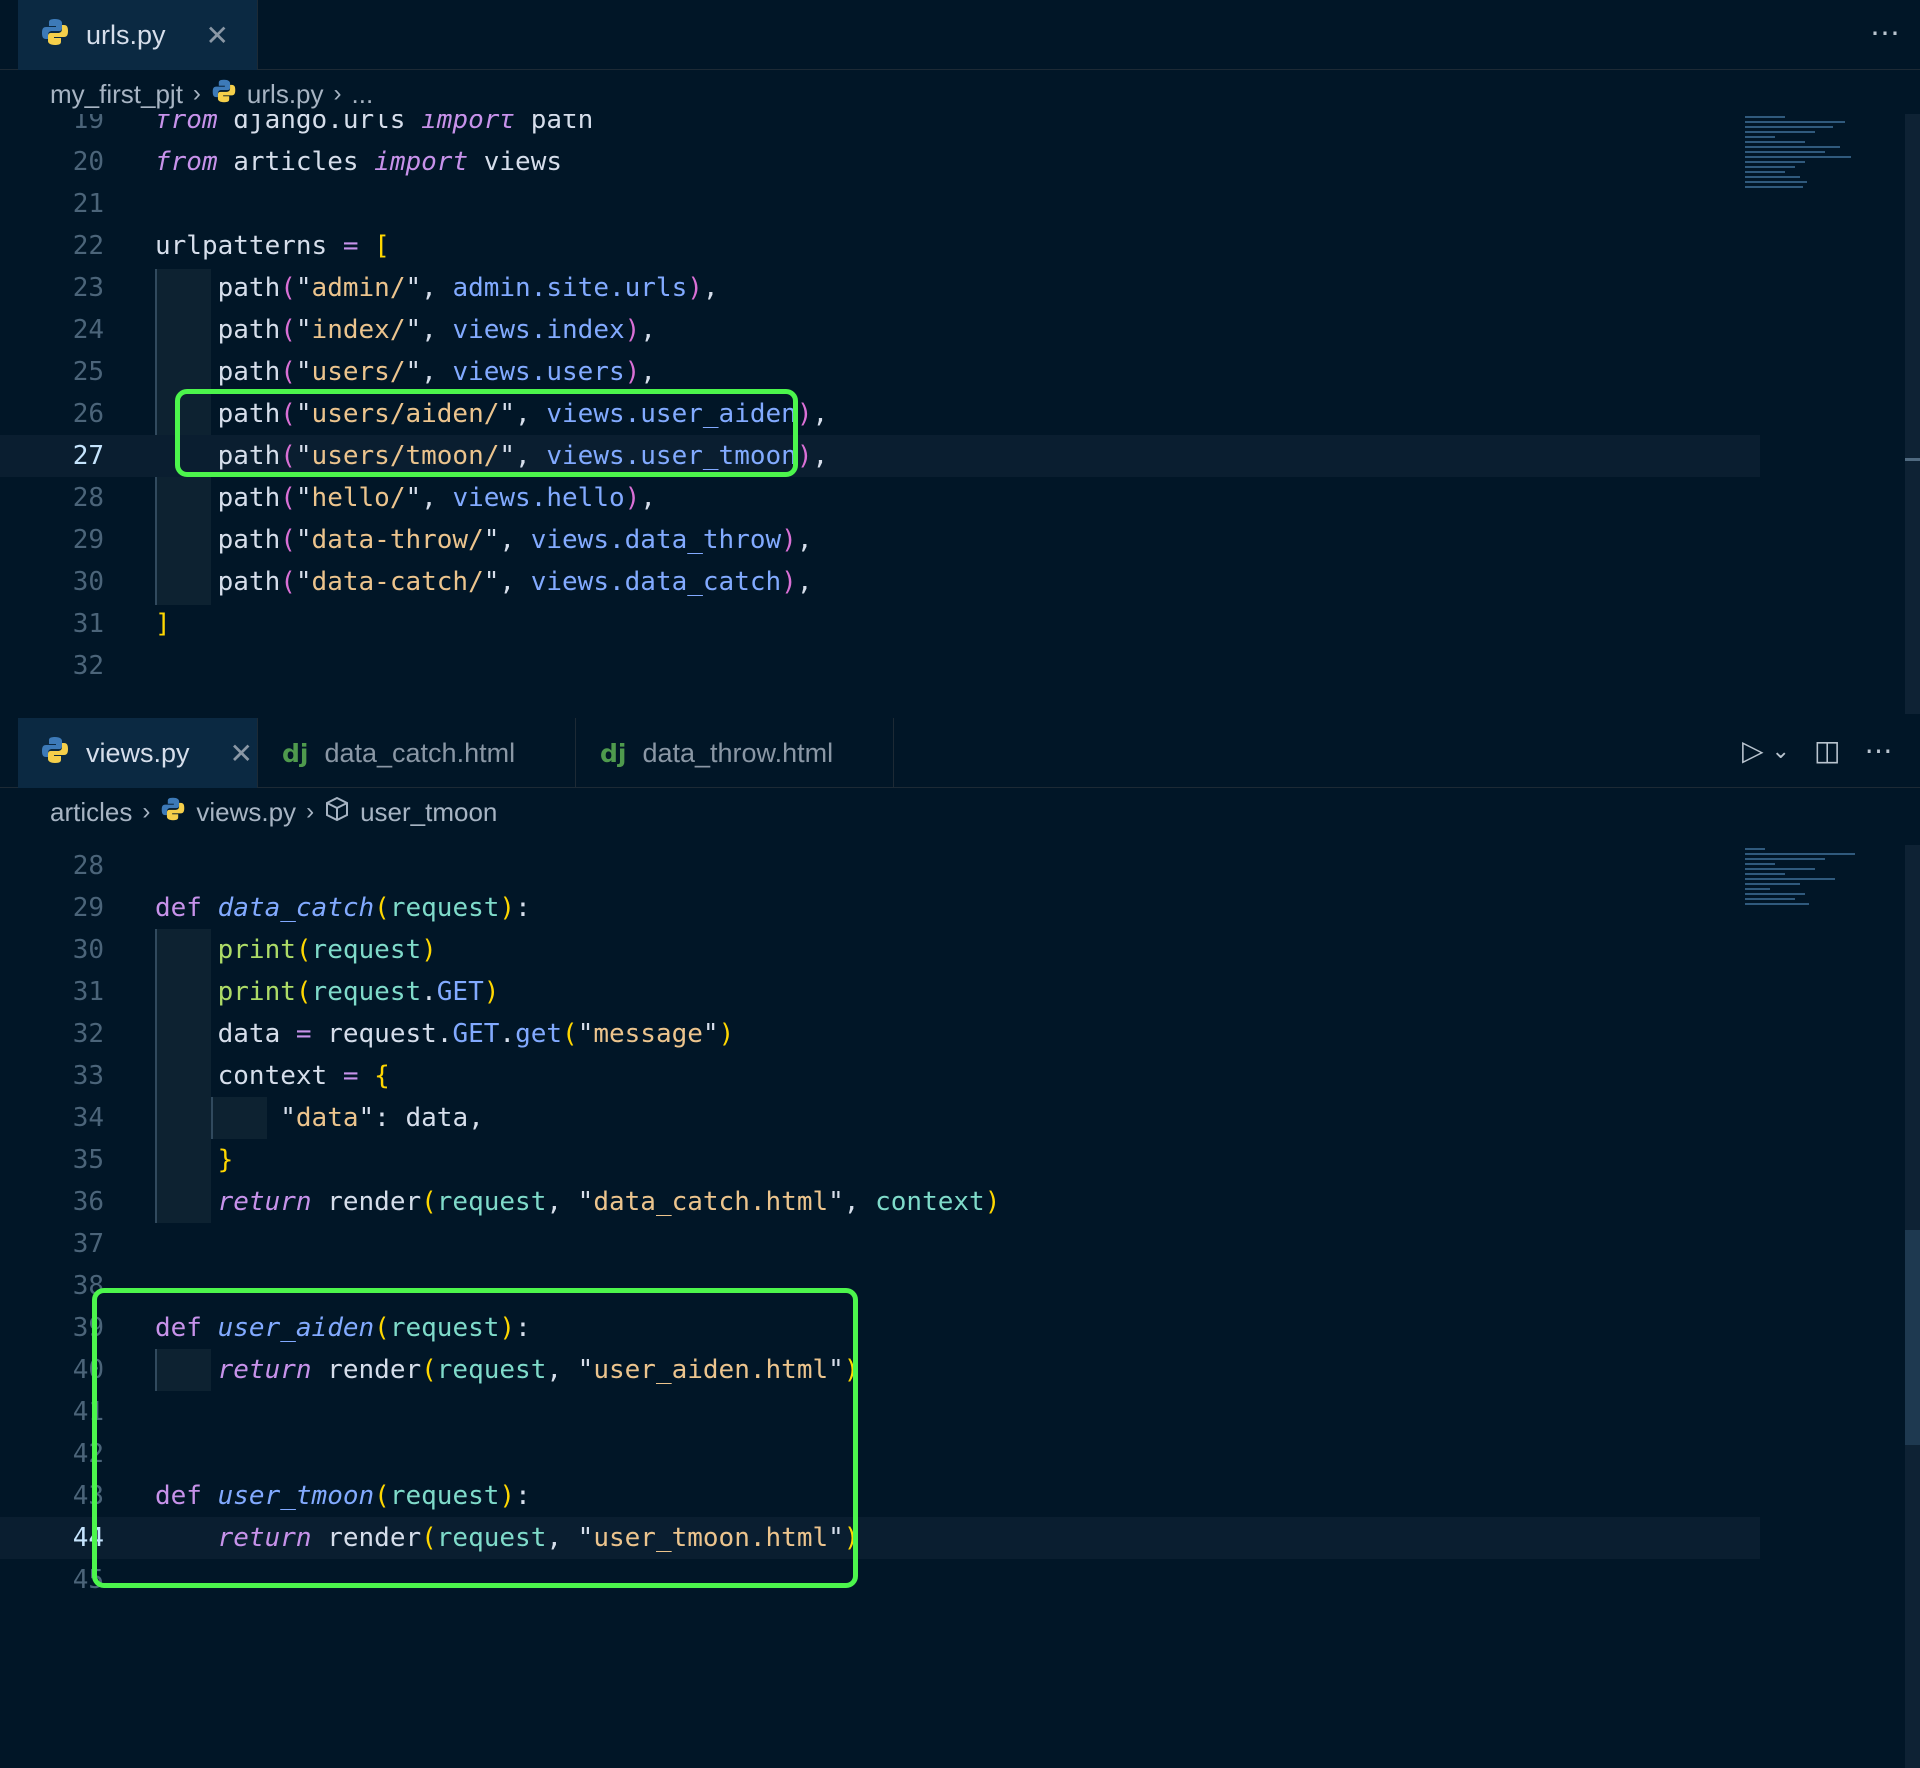 The image size is (1920, 1768). What do you see at coordinates (88, 414) in the screenshot?
I see `line-number: 26` at bounding box center [88, 414].